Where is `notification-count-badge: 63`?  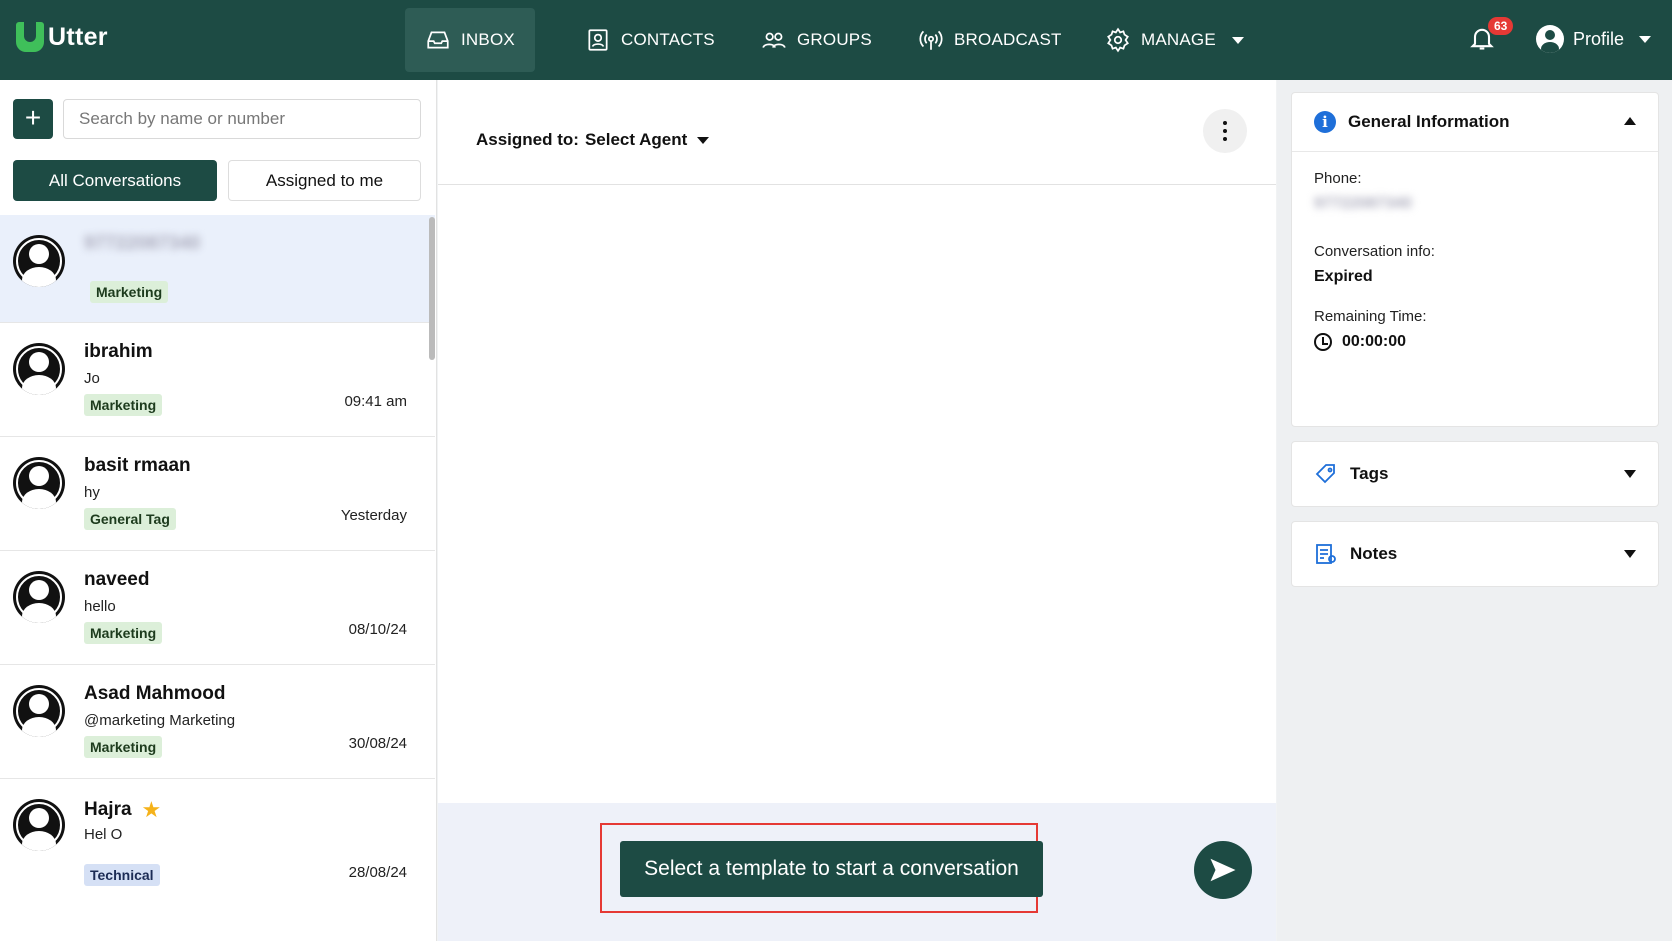 notification-count-badge: 63 is located at coordinates (1501, 26).